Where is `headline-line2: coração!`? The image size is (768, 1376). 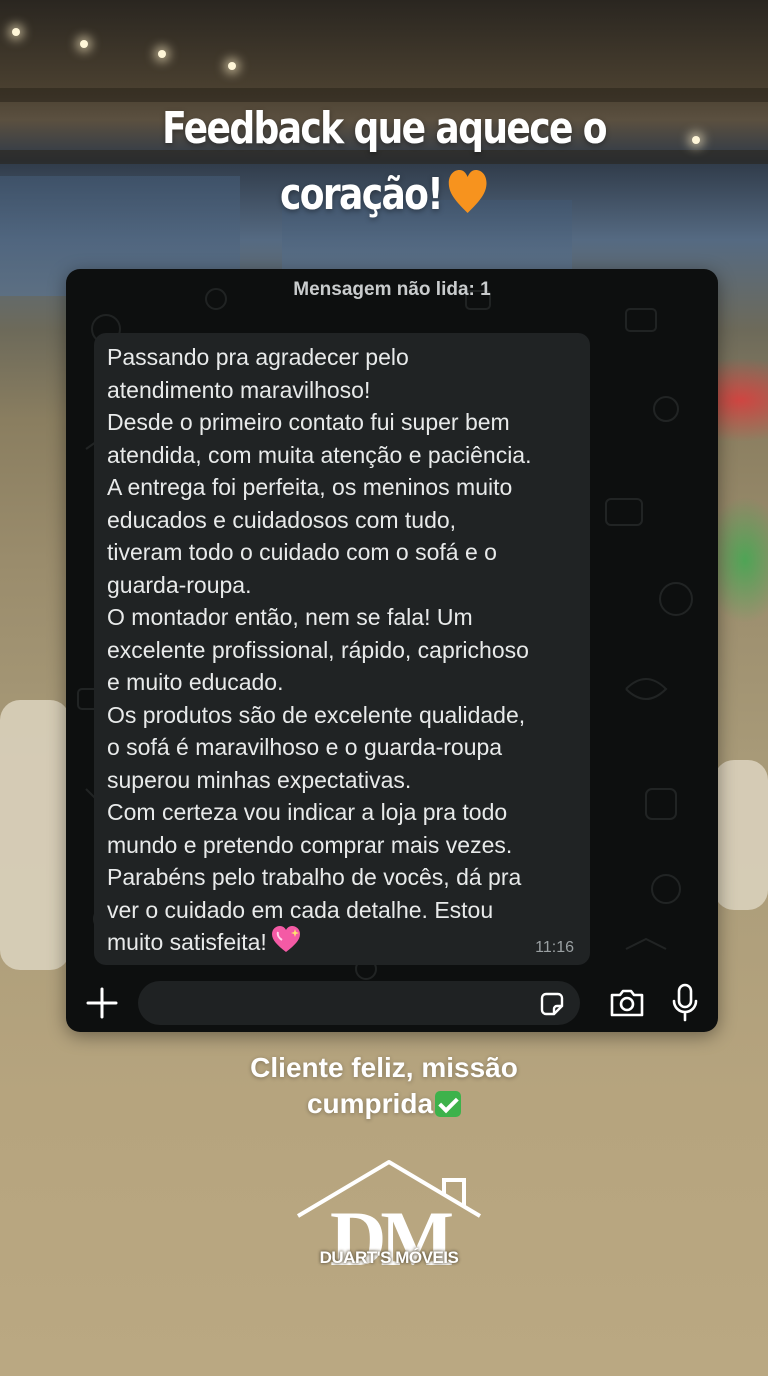 headline-line2: coração! is located at coordinates (384, 195).